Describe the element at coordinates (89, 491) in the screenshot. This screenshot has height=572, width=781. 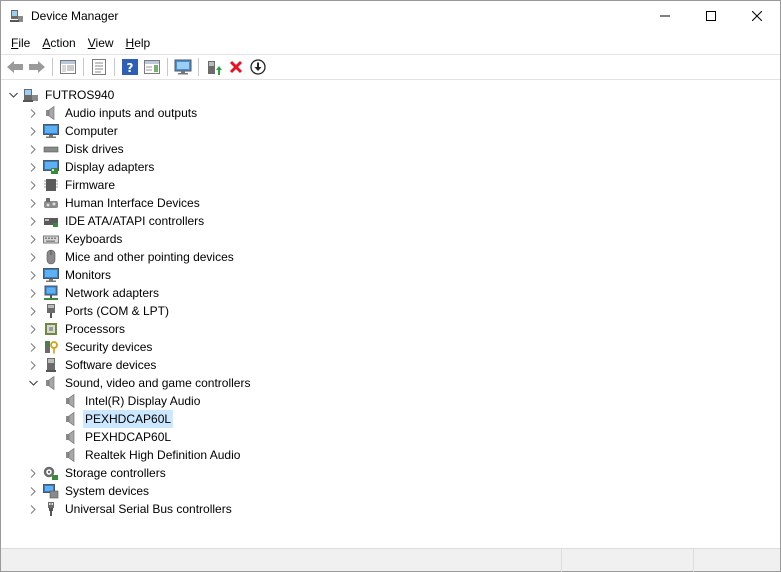
I see `tree-category: System devices` at that location.